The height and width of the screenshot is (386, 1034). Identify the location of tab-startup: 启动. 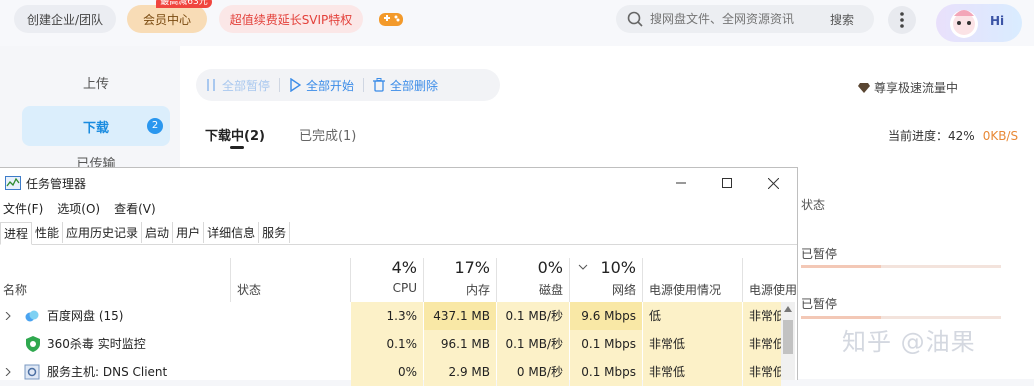
(158, 232).